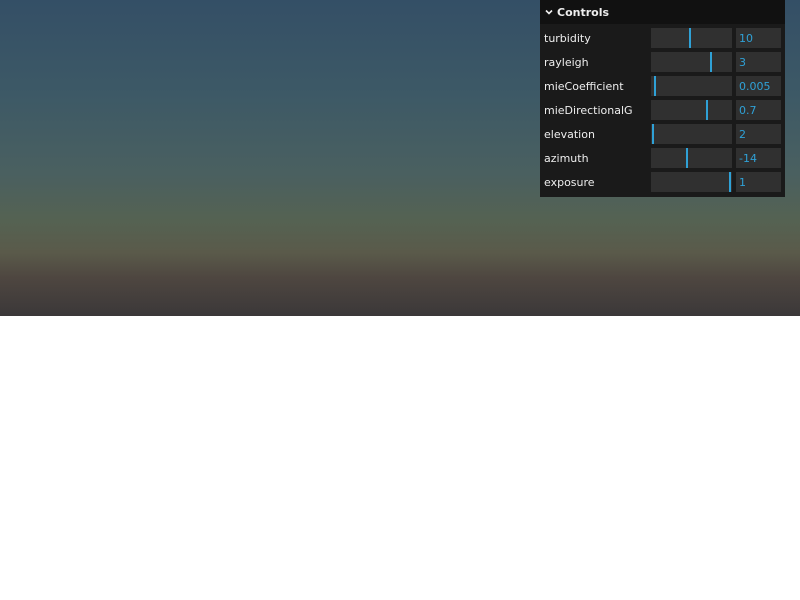  What do you see at coordinates (758, 86) in the screenshot?
I see `mie-coefficient-input` at bounding box center [758, 86].